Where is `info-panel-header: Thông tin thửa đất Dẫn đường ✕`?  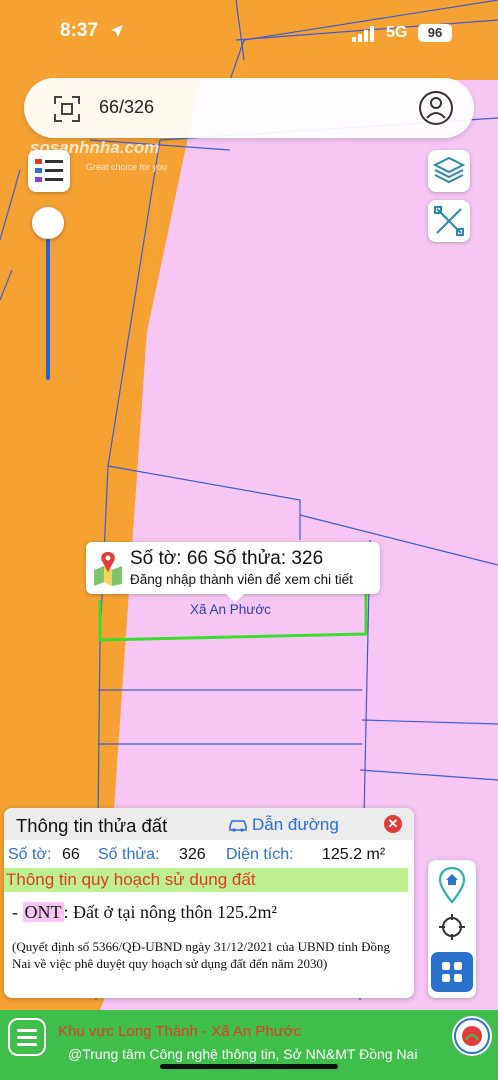
info-panel-header: Thông tin thửa đất Dẫn đường ✕ is located at coordinates (209, 824).